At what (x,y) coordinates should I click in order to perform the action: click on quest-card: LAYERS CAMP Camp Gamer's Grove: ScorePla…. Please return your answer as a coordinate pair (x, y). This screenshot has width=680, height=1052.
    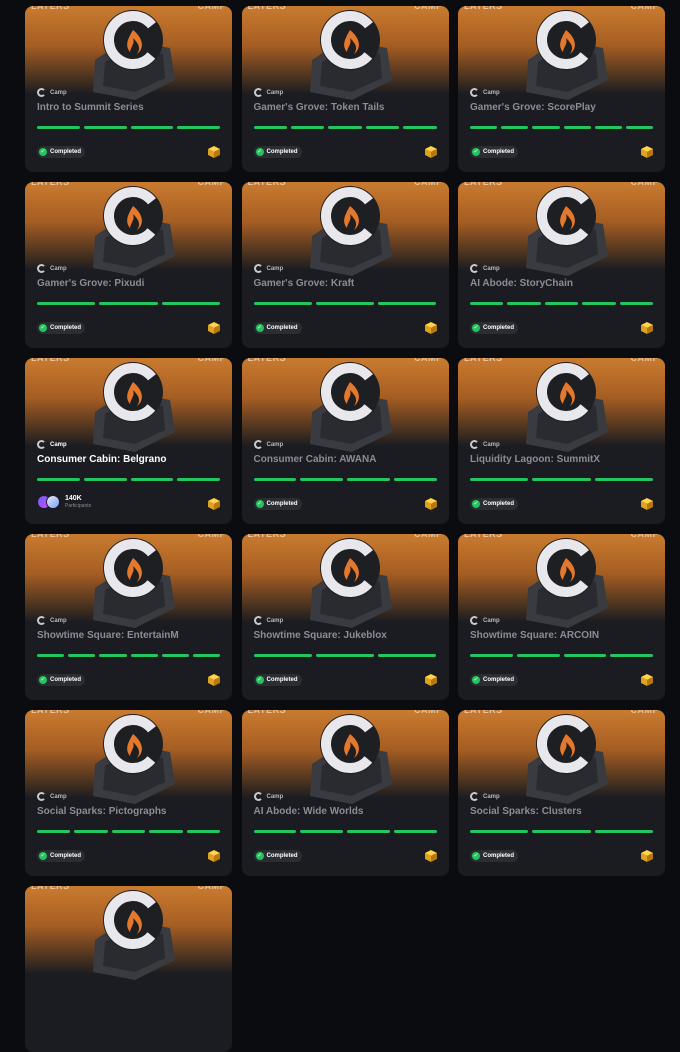
    Looking at the image, I should click on (561, 89).